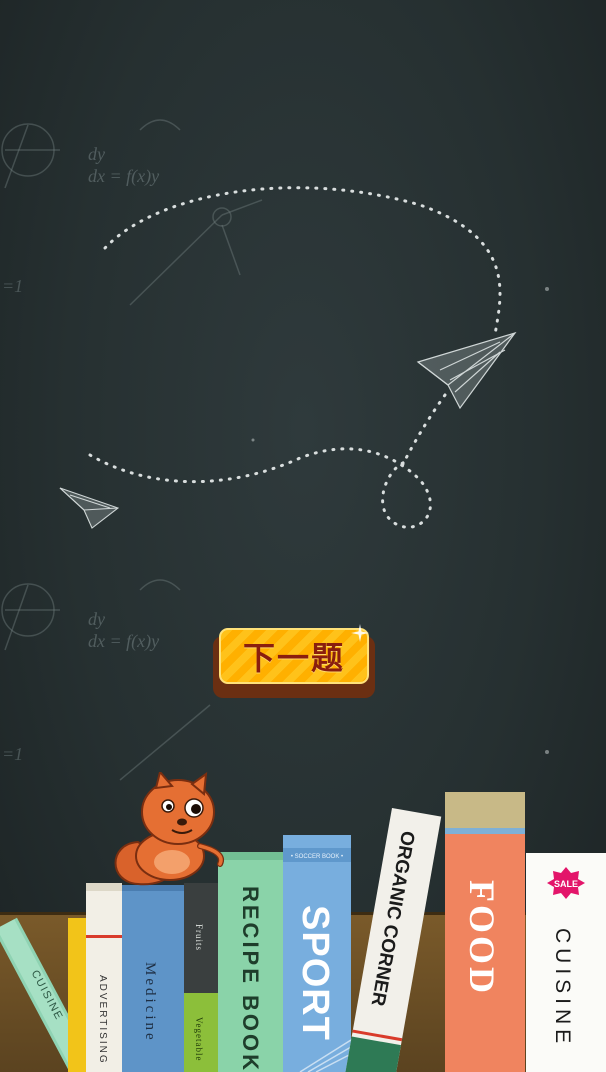 The height and width of the screenshot is (1072, 606). I want to click on svg-text: • SOCCER BOOK •, so click(317, 857).